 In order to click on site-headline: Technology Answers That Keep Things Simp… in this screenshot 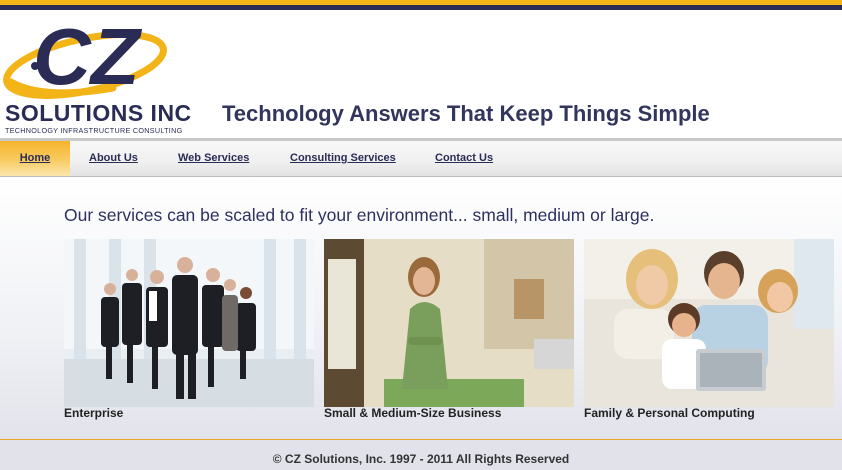, I will do `click(466, 113)`.